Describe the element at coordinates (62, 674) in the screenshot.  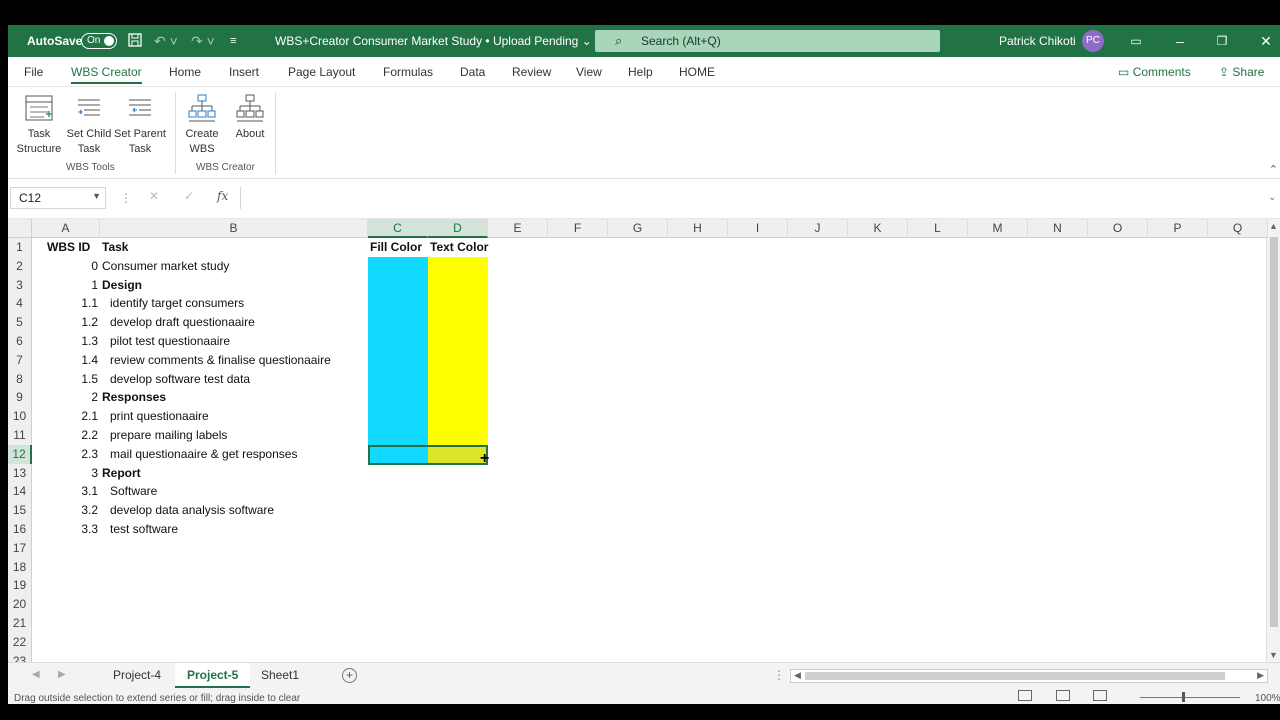
I see `next-sheet-icon: ▶` at that location.